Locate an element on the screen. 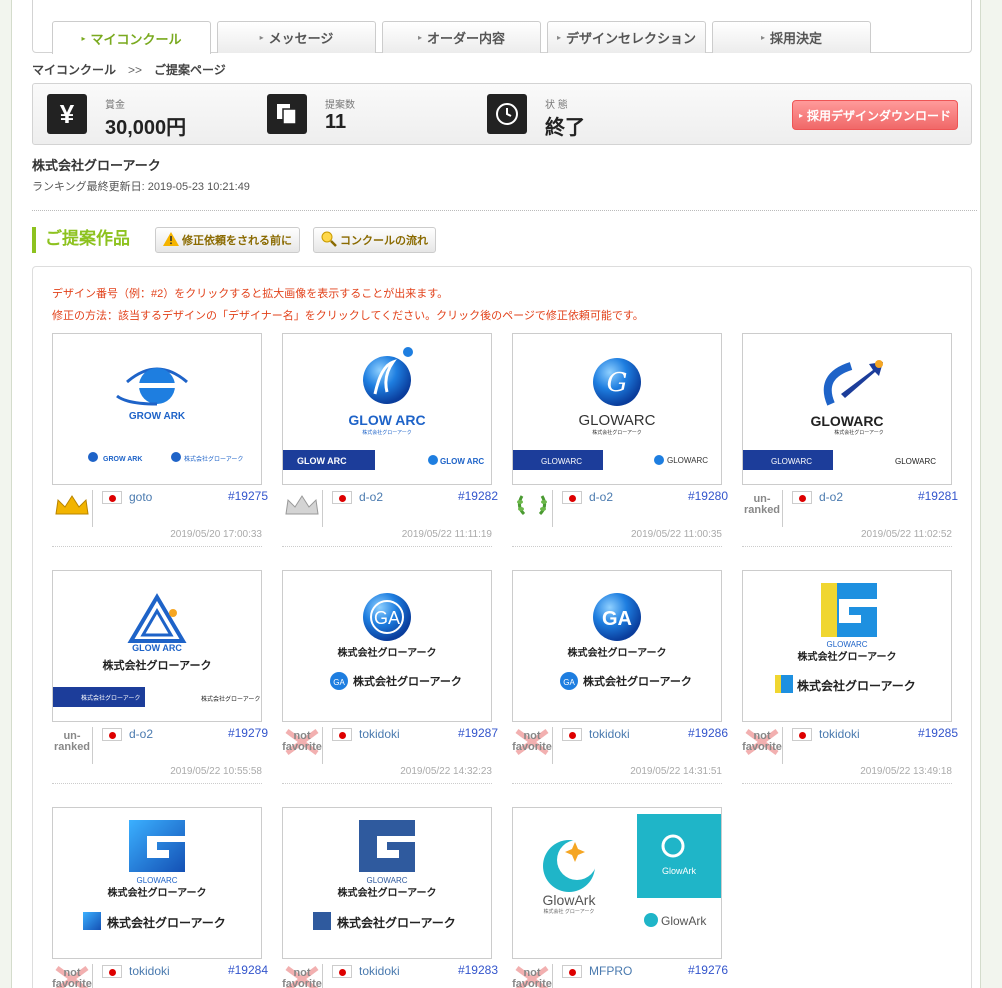  design-number: #19280 is located at coordinates (708, 496).